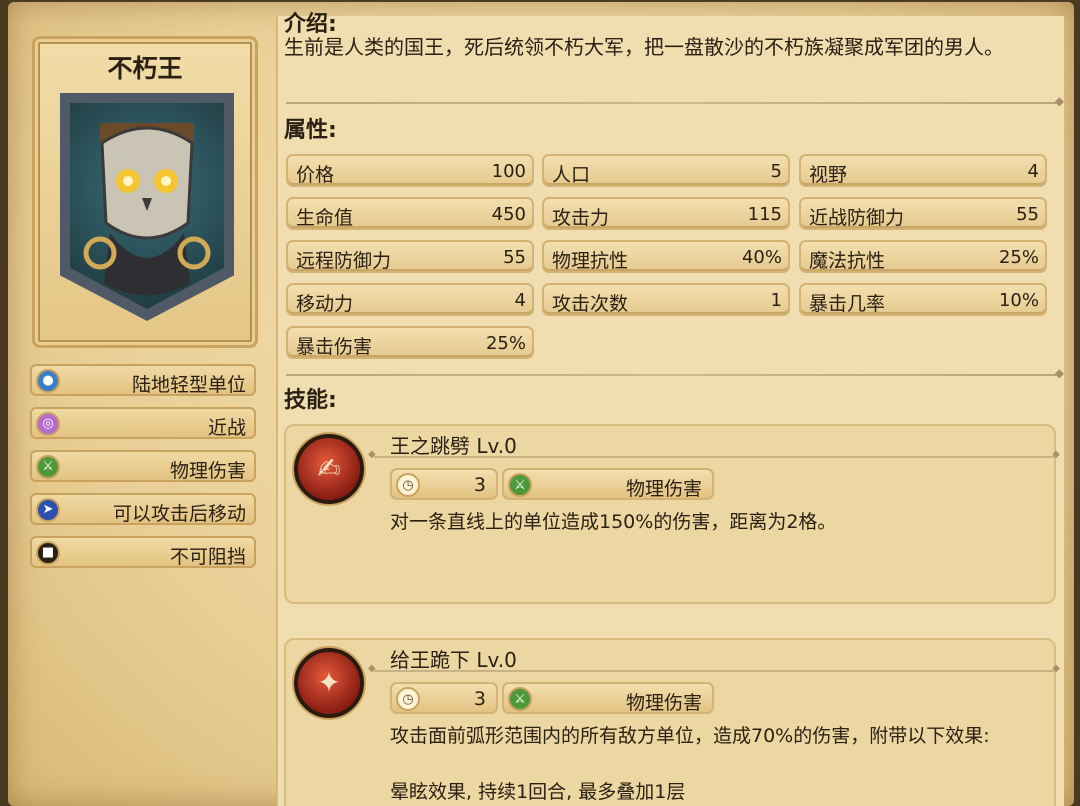  I want to click on stat-label: 移动力, so click(325, 304).